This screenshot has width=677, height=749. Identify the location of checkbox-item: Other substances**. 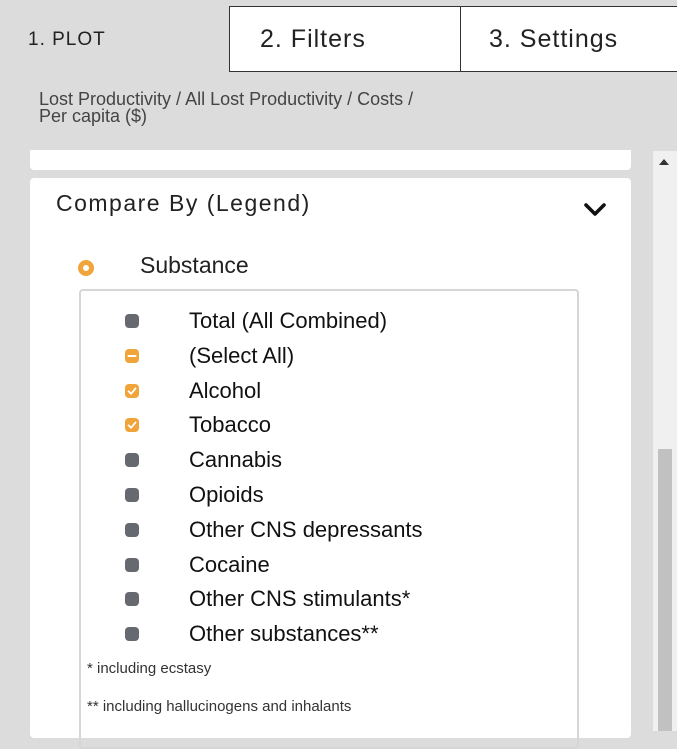
(252, 634).